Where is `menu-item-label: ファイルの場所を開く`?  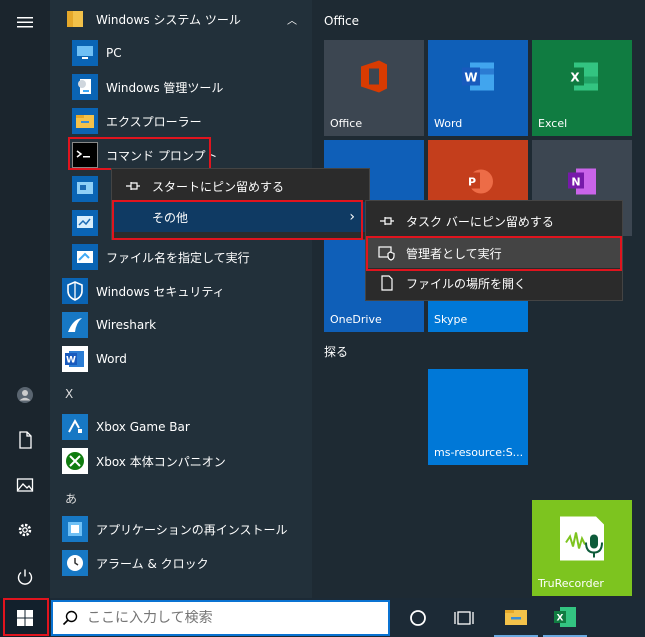 menu-item-label: ファイルの場所を開く is located at coordinates (466, 283).